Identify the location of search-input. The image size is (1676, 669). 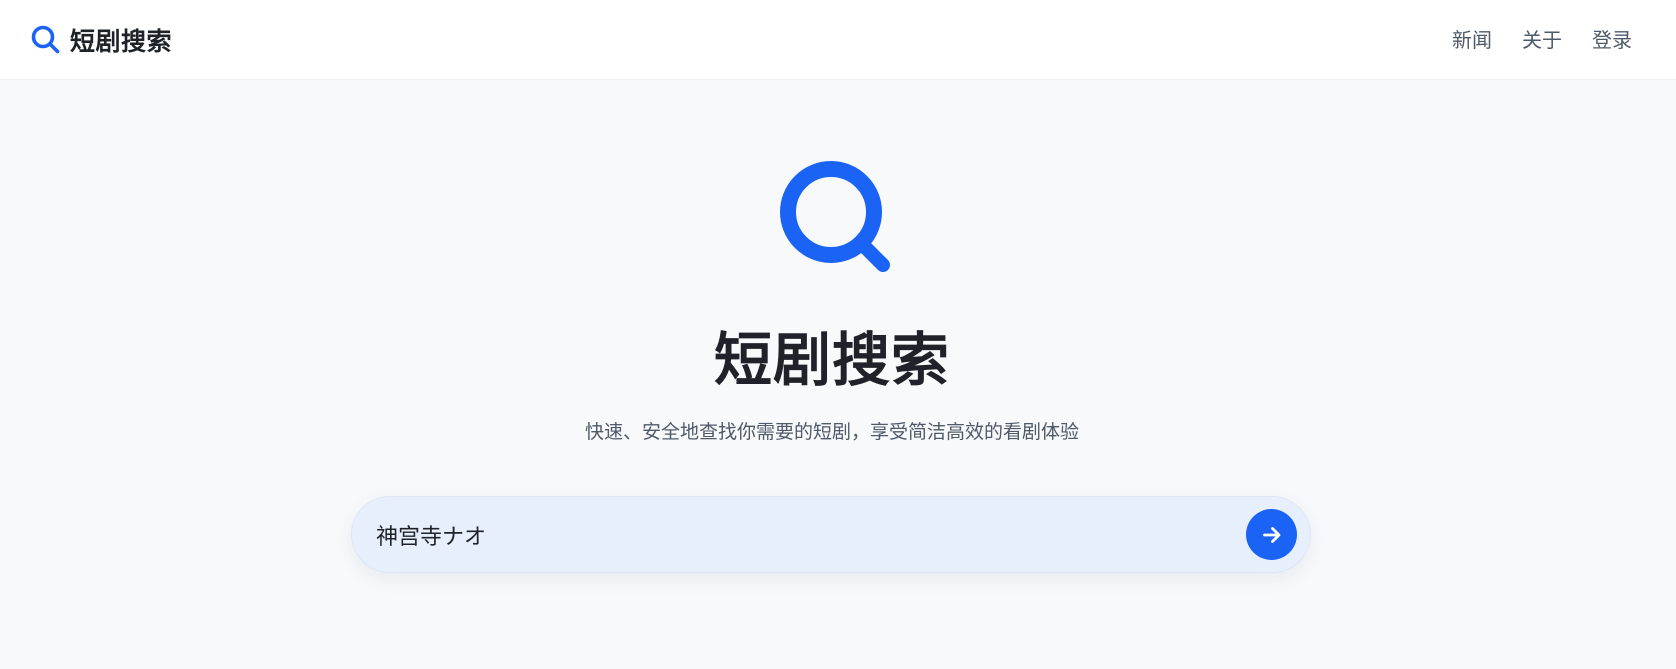
(786, 535).